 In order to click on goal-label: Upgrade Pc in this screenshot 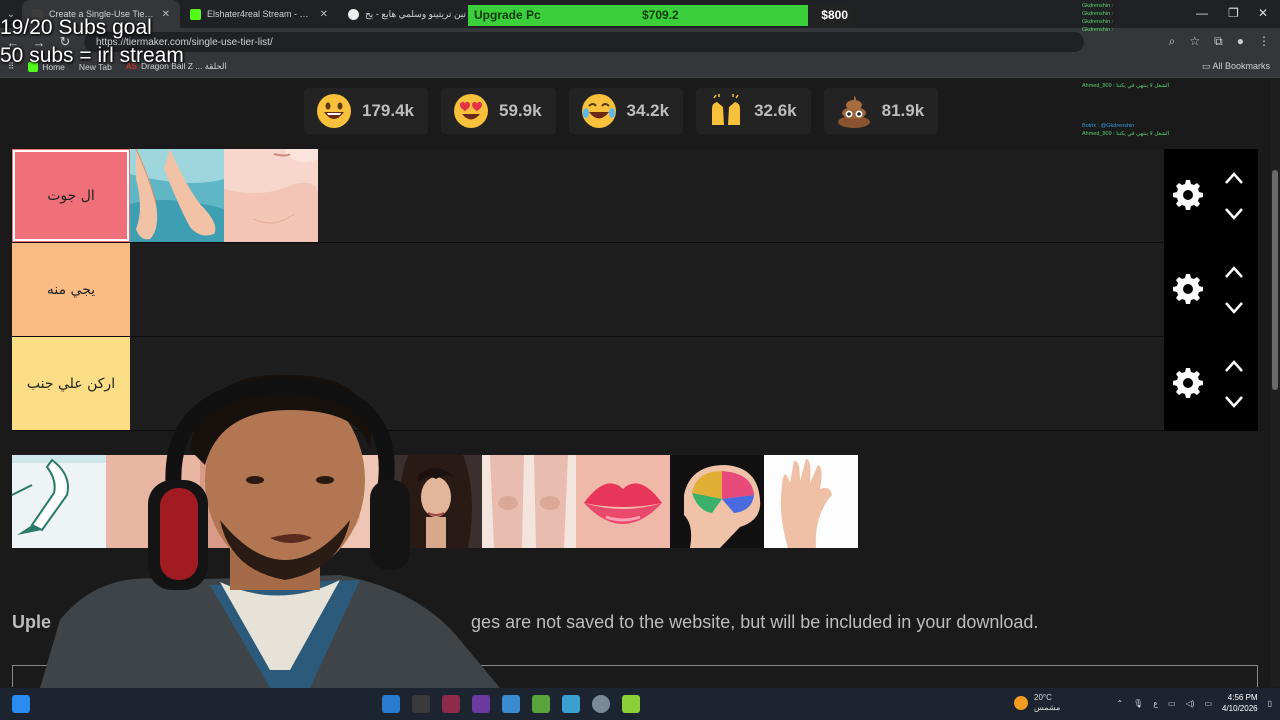, I will do `click(507, 15)`.